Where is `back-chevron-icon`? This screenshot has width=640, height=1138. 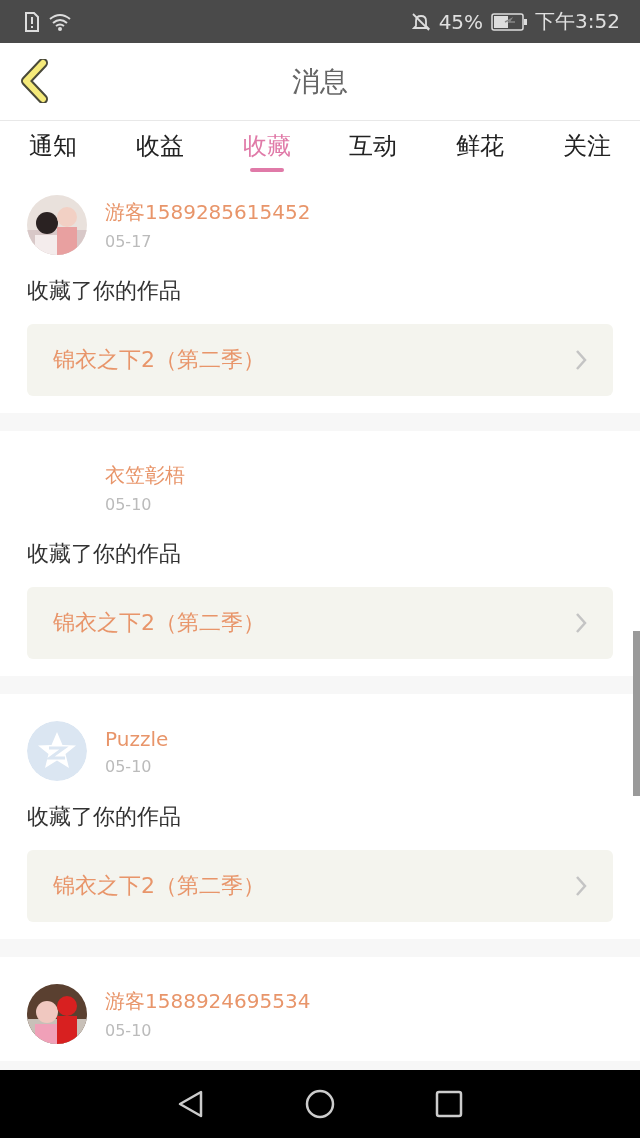
back-chevron-icon is located at coordinates (34, 81).